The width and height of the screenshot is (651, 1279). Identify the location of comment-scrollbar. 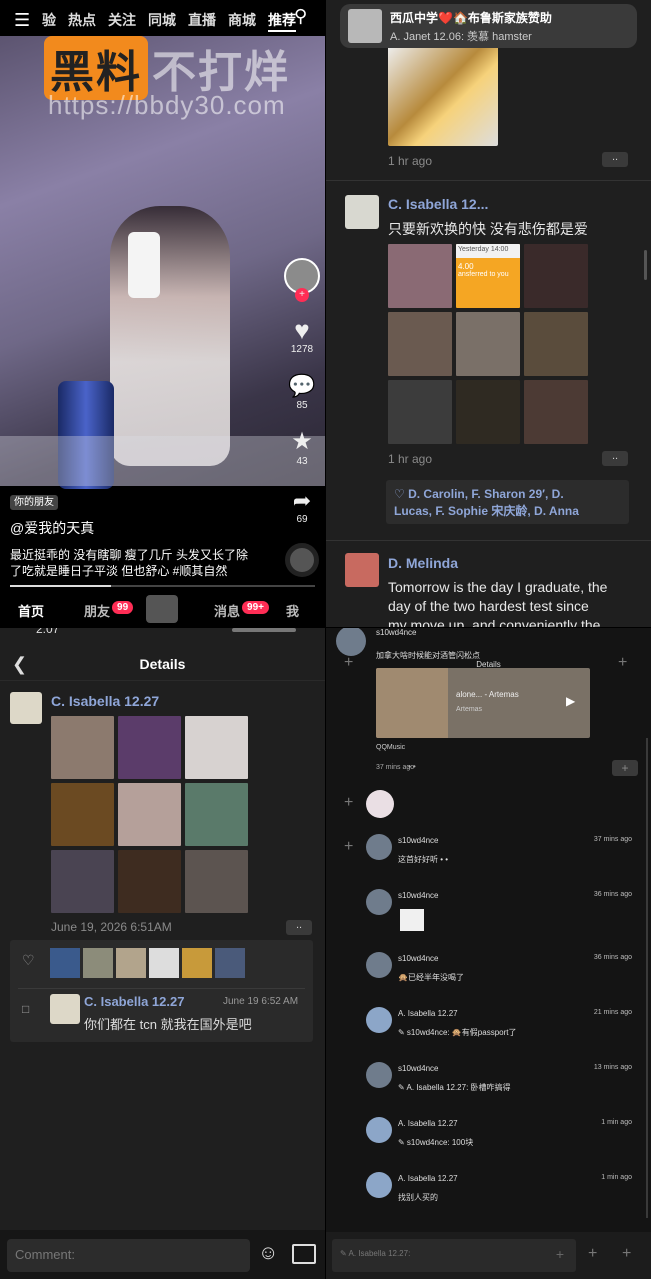
(647, 978).